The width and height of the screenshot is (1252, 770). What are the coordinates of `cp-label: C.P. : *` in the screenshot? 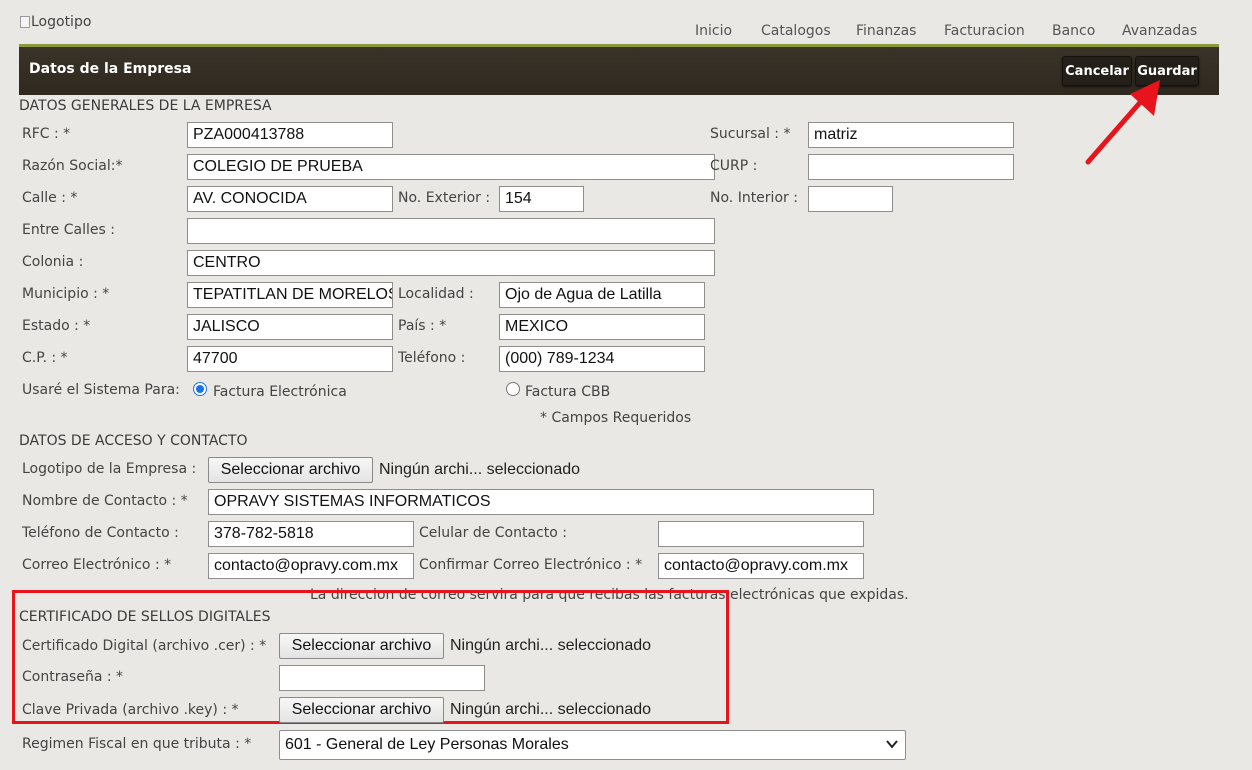 It's located at (45, 358).